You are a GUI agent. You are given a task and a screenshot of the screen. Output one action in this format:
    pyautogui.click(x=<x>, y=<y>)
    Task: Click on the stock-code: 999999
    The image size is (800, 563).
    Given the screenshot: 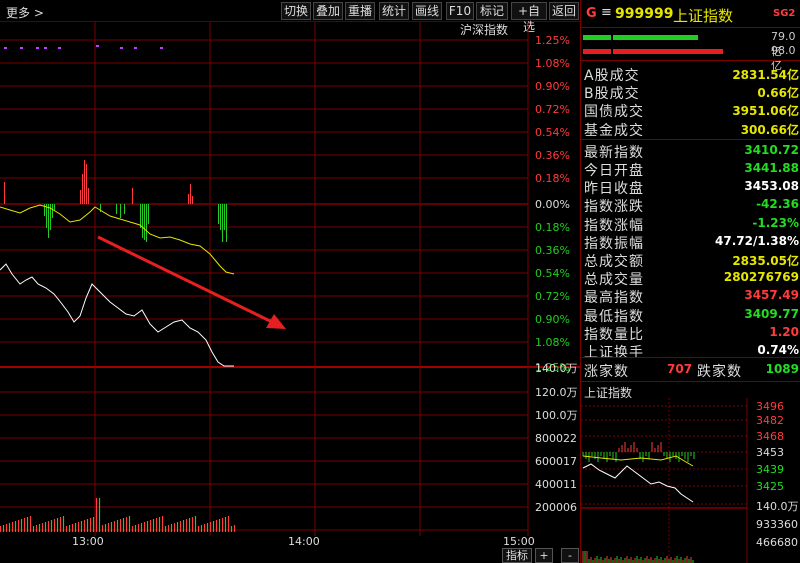 What is the action you would take?
    pyautogui.click(x=644, y=14)
    